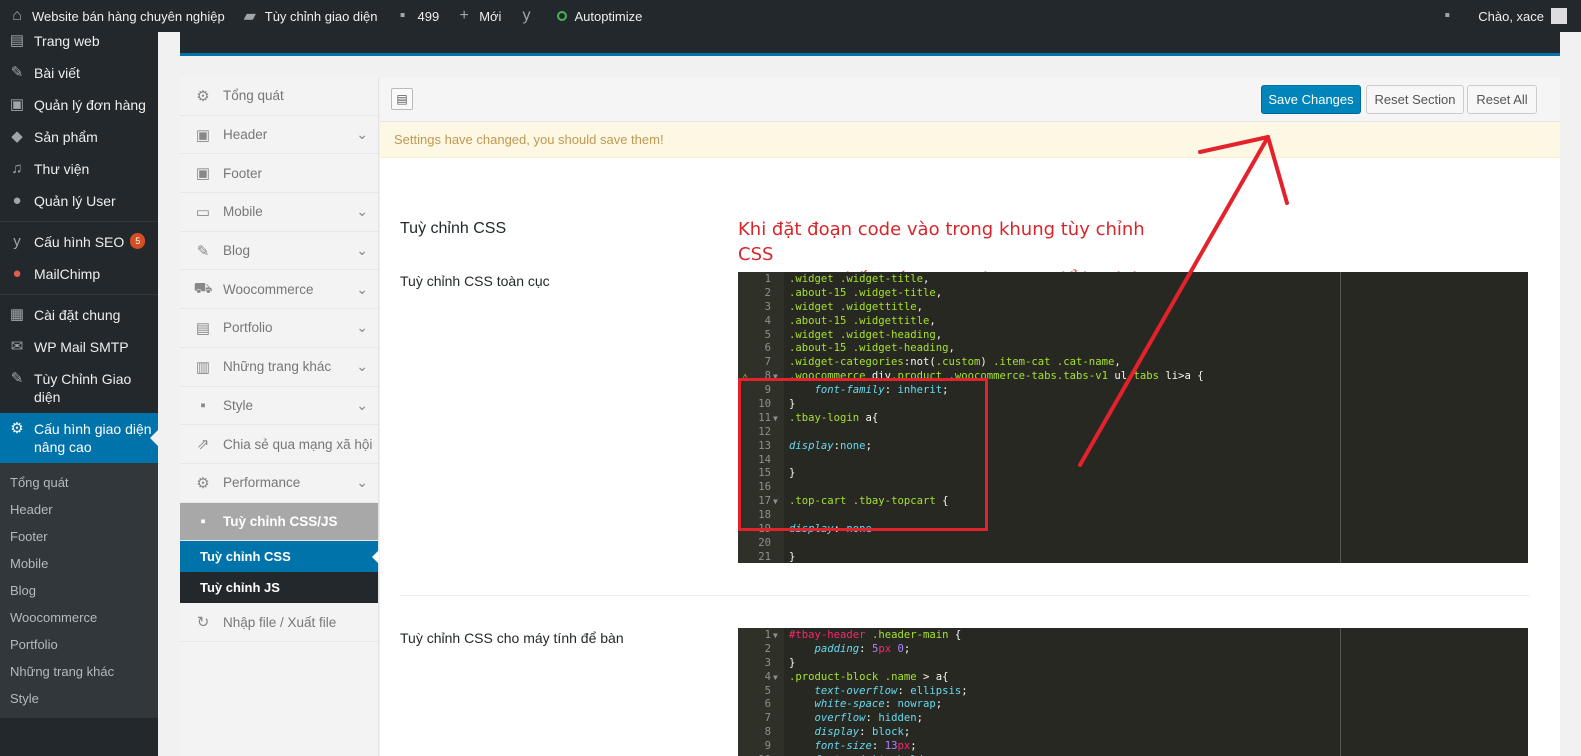 The image size is (1581, 756). I want to click on annotation-arrow, so click(1183, 301).